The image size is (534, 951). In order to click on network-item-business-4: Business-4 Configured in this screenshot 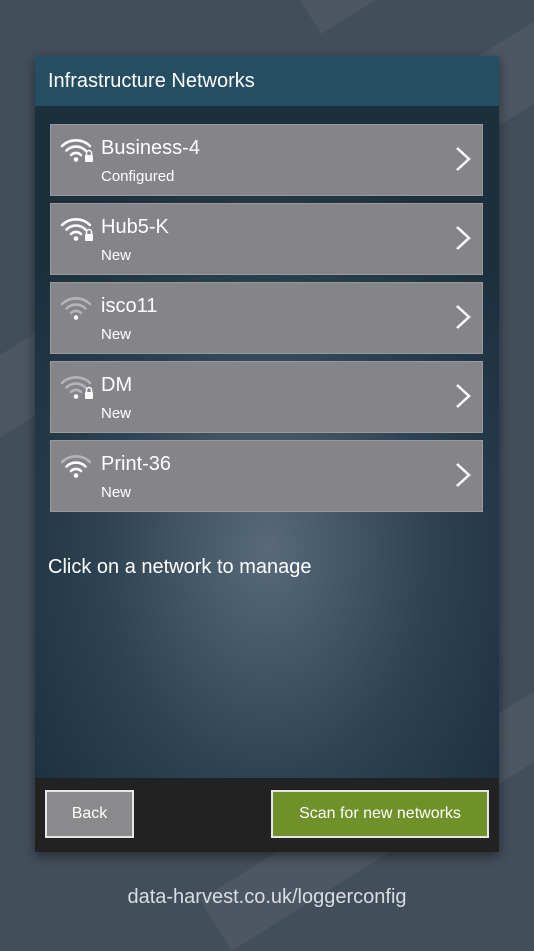, I will do `click(266, 160)`.